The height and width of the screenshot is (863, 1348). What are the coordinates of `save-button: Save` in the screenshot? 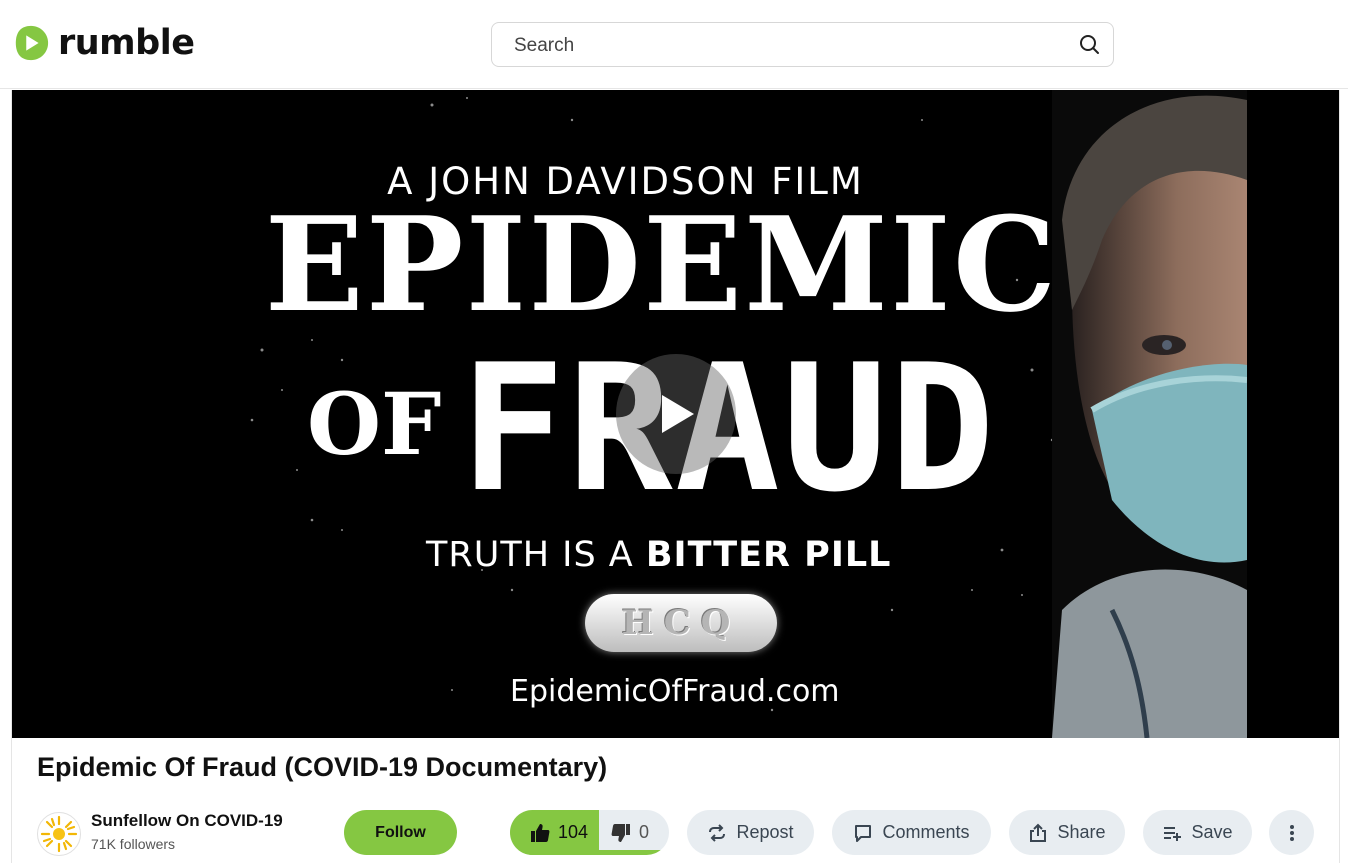 It's located at (1197, 832).